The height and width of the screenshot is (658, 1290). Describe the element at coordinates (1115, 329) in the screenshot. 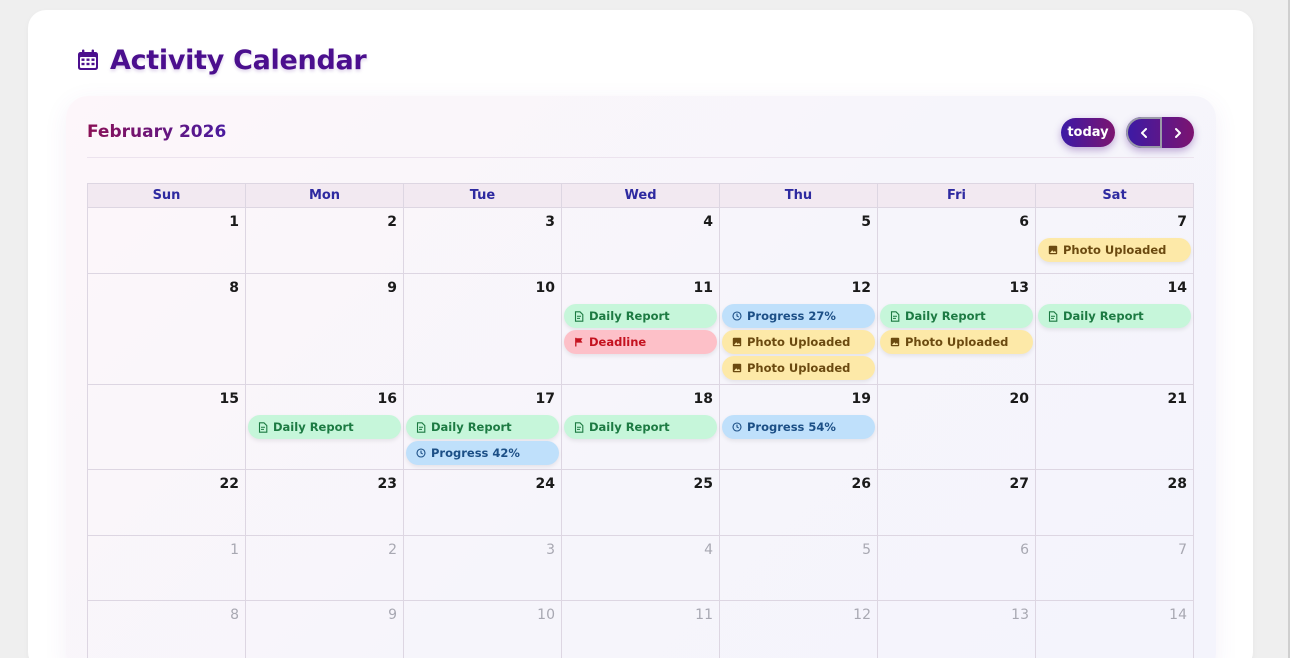

I see `day-cell: 14 Daily Report` at that location.